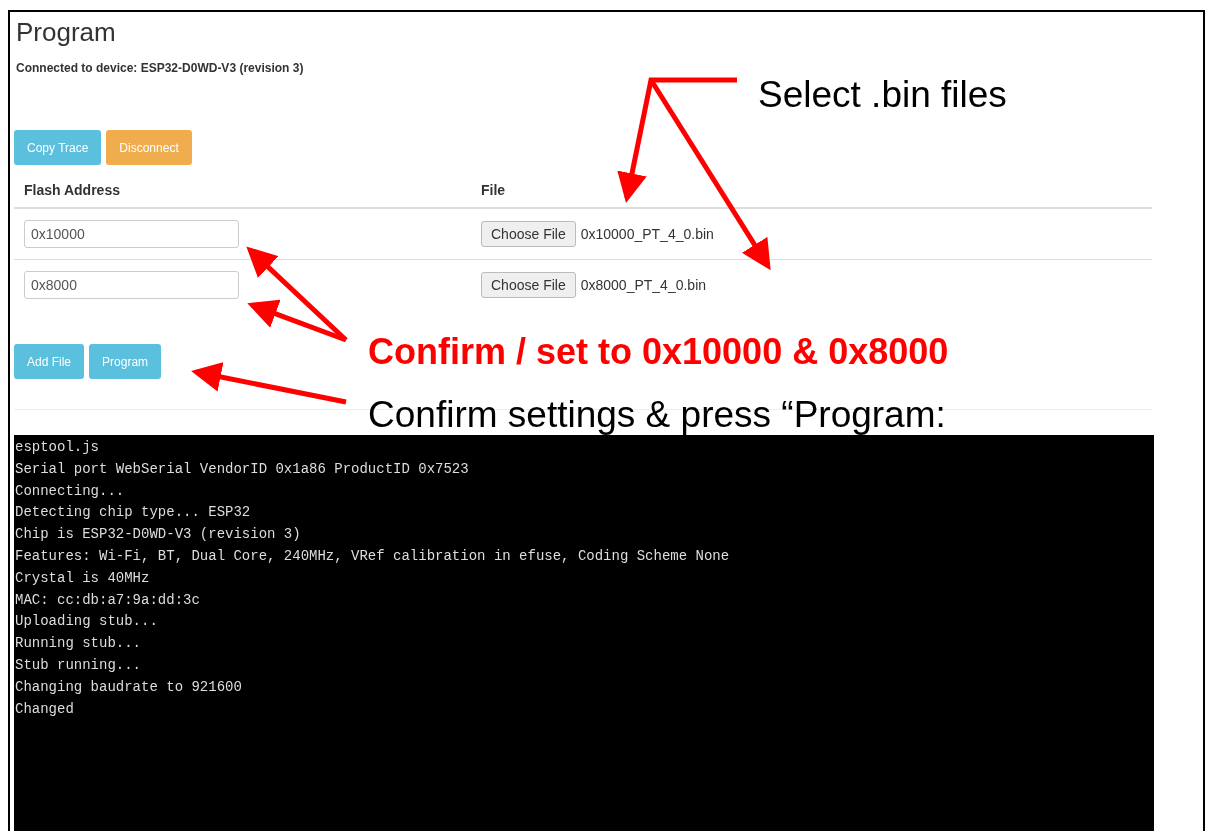 The width and height of the screenshot is (1212, 831). Describe the element at coordinates (494, 190) in the screenshot. I see `column-header: File` at that location.